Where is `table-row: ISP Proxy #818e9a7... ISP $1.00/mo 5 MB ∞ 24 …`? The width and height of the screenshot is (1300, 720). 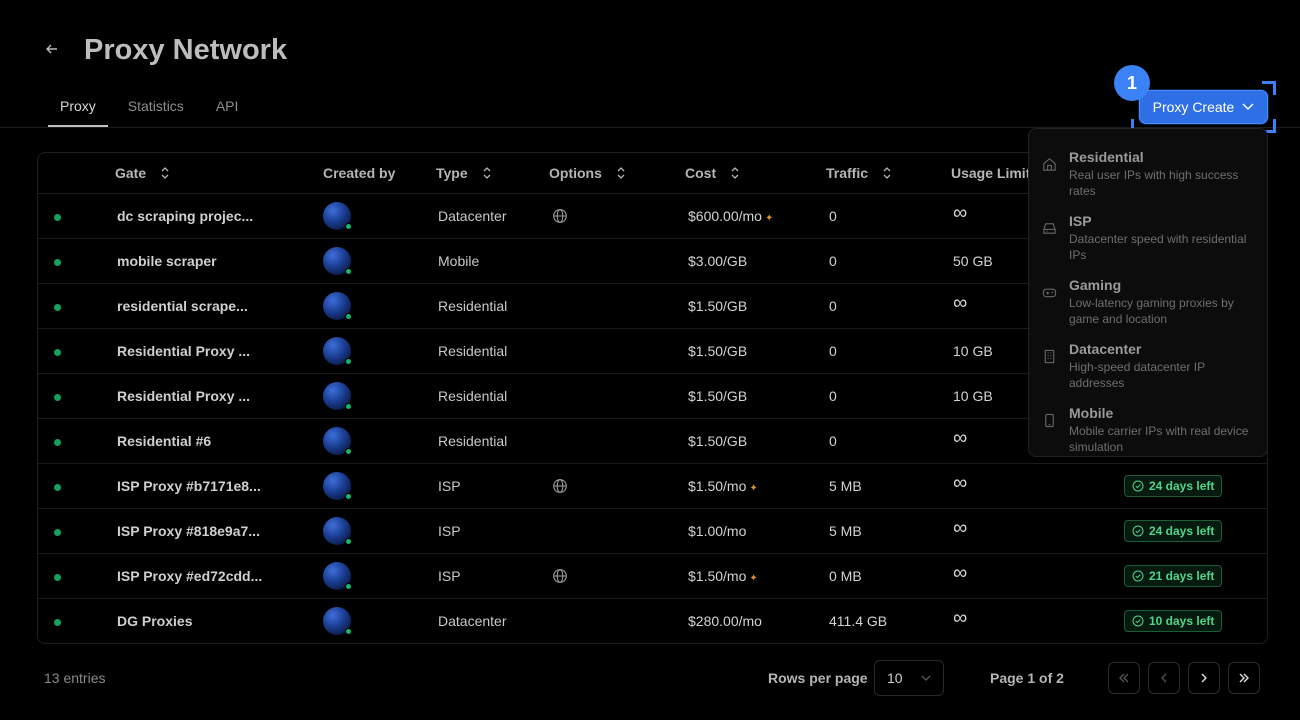
table-row: ISP Proxy #818e9a7... ISP $1.00/mo 5 MB ∞ 24 … is located at coordinates (652, 531).